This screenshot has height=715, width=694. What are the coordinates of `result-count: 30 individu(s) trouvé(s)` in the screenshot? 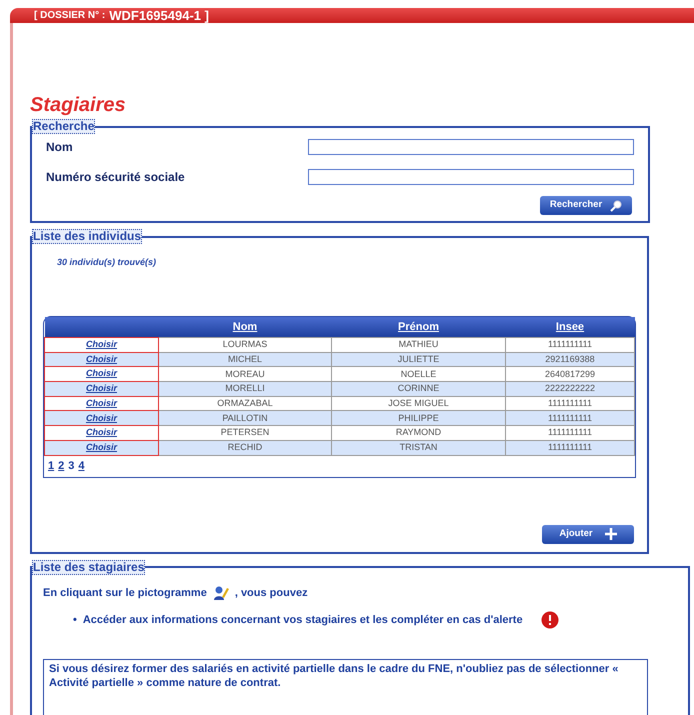 It's located at (107, 262).